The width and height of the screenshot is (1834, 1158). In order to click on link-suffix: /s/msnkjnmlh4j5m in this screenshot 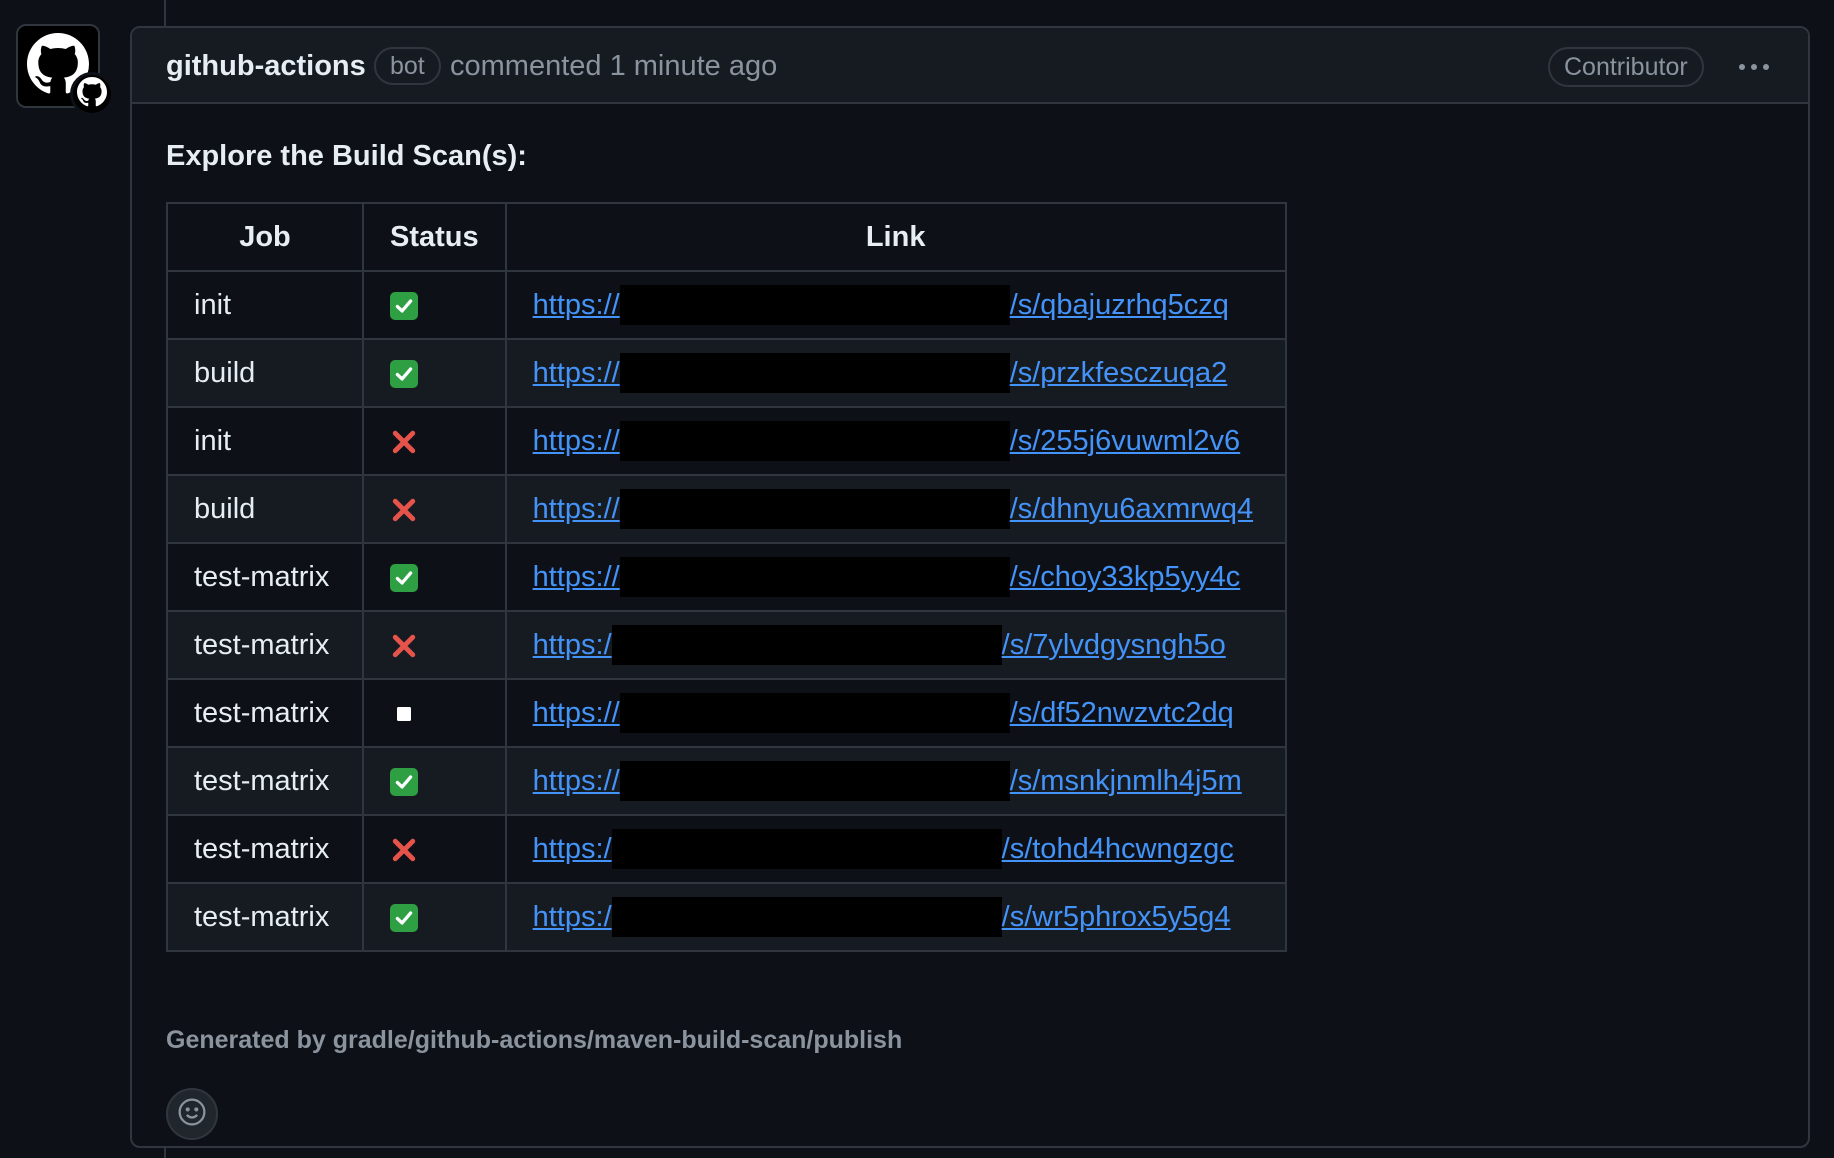, I will do `click(1125, 780)`.